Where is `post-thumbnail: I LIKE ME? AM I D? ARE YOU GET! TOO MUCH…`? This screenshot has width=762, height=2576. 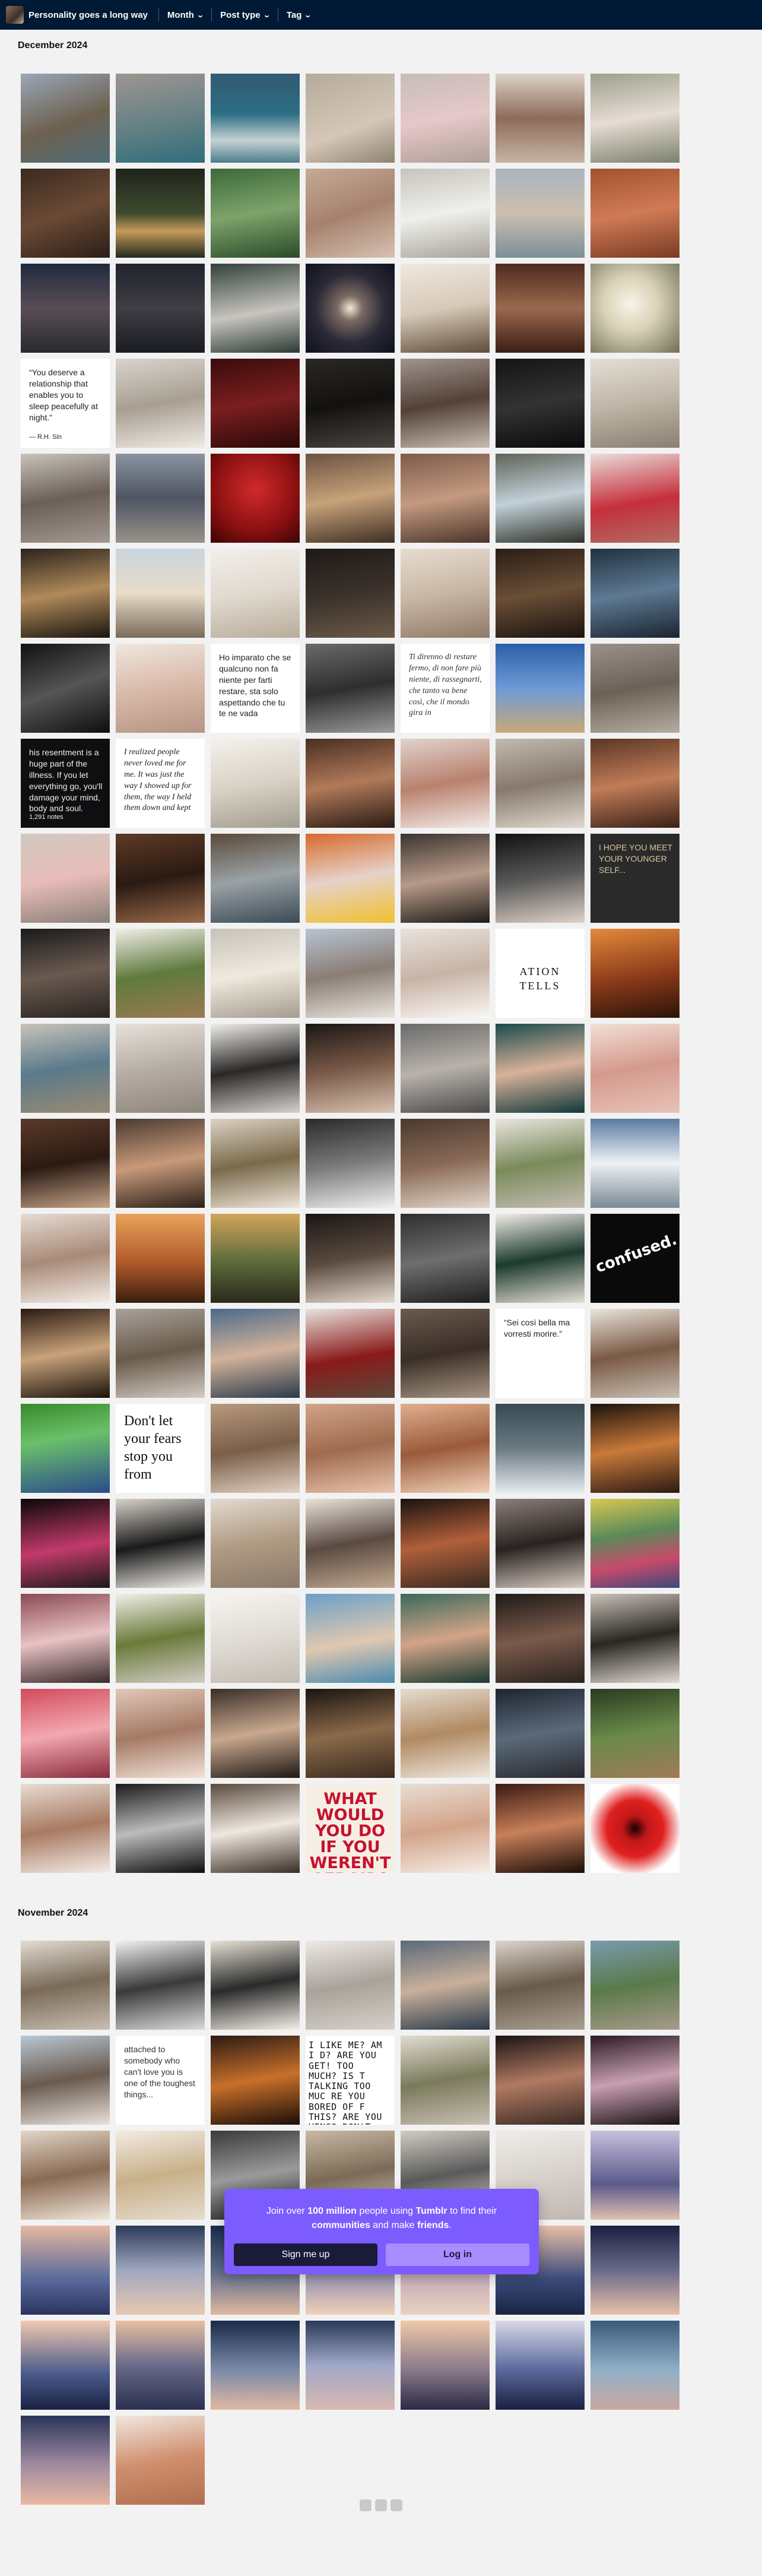
post-thumbnail: I LIKE ME? AM I D? ARE YOU GET! TOO MUCH… is located at coordinates (350, 2080).